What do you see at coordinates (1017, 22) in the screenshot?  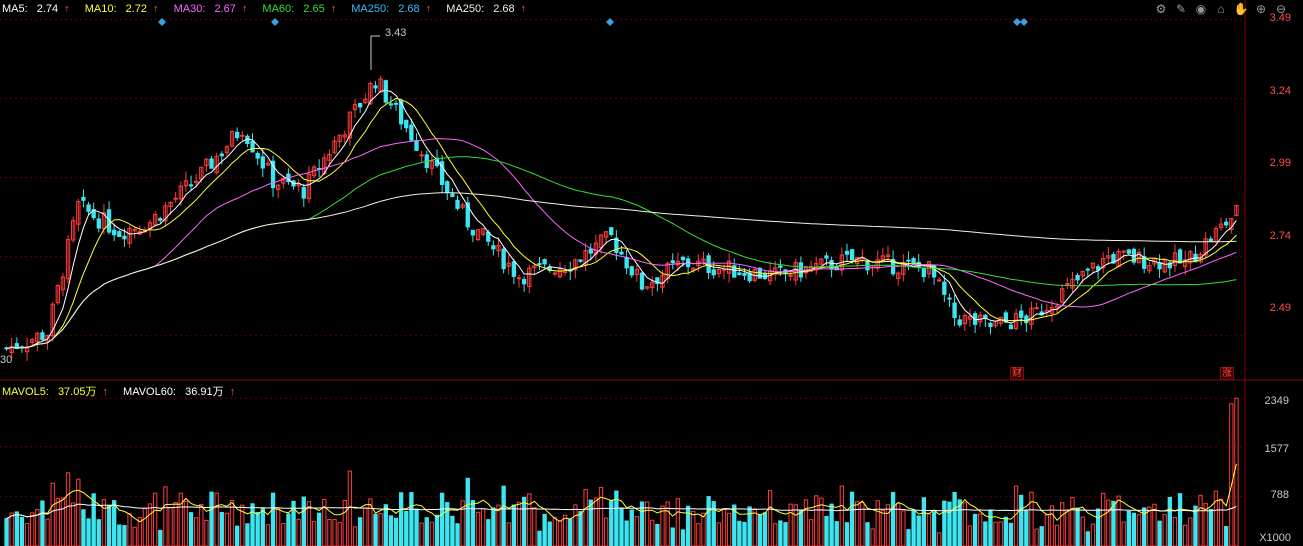 I see `event-marker` at bounding box center [1017, 22].